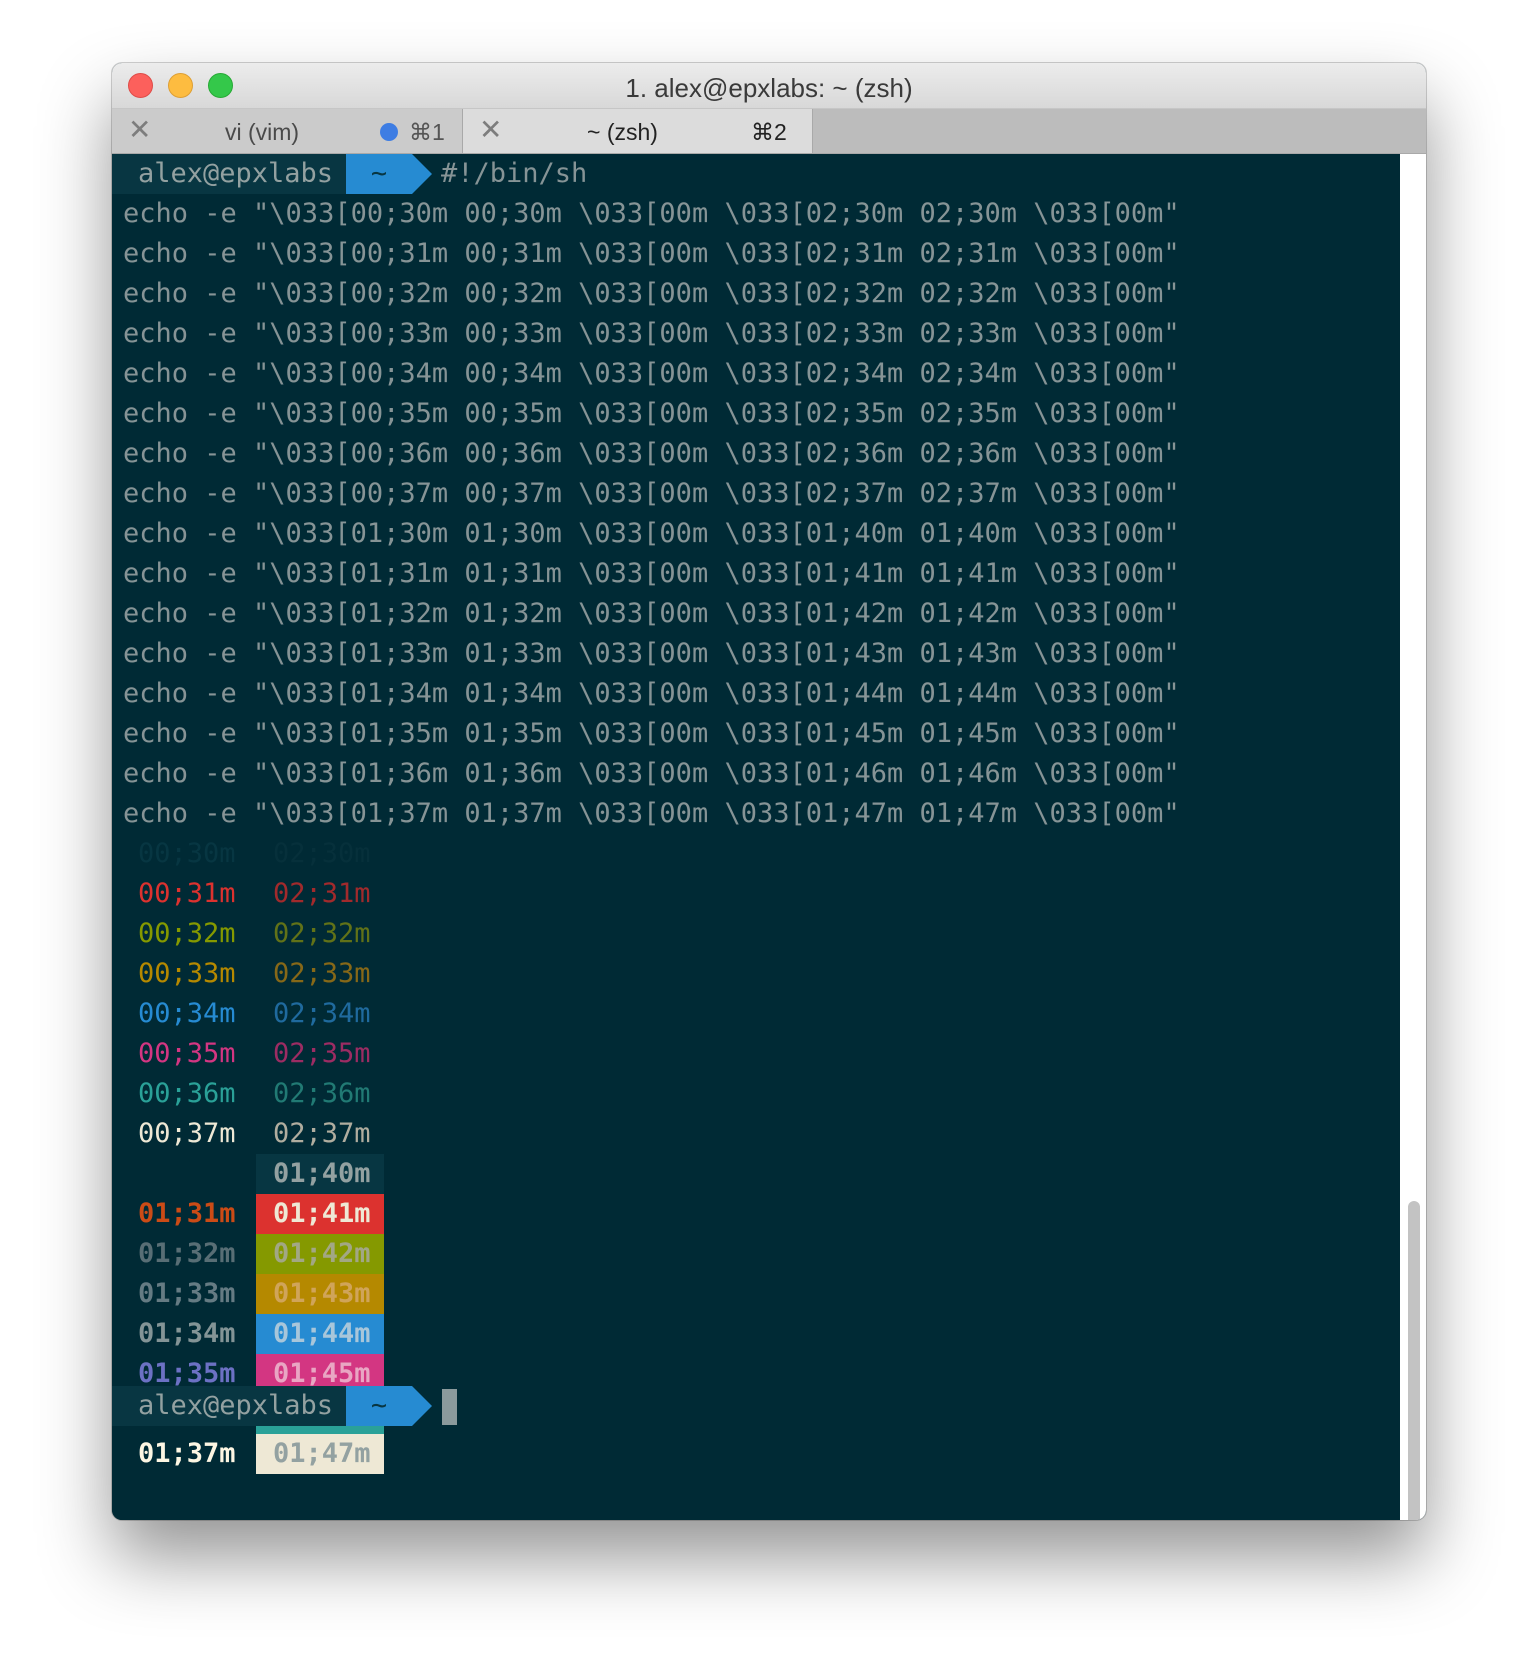 This screenshot has width=1538, height=1680. I want to click on color-sample-normal: 00;37m, so click(187, 1133).